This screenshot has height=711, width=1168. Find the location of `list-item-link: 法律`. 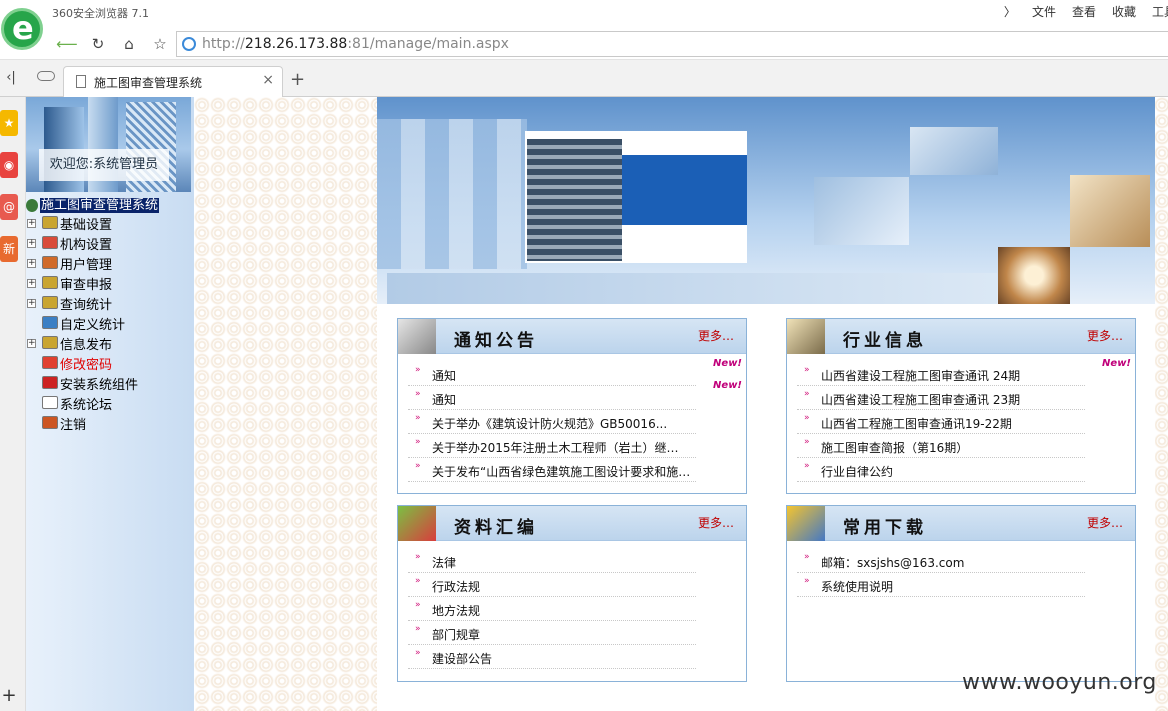

list-item-link: 法律 is located at coordinates (567, 562).